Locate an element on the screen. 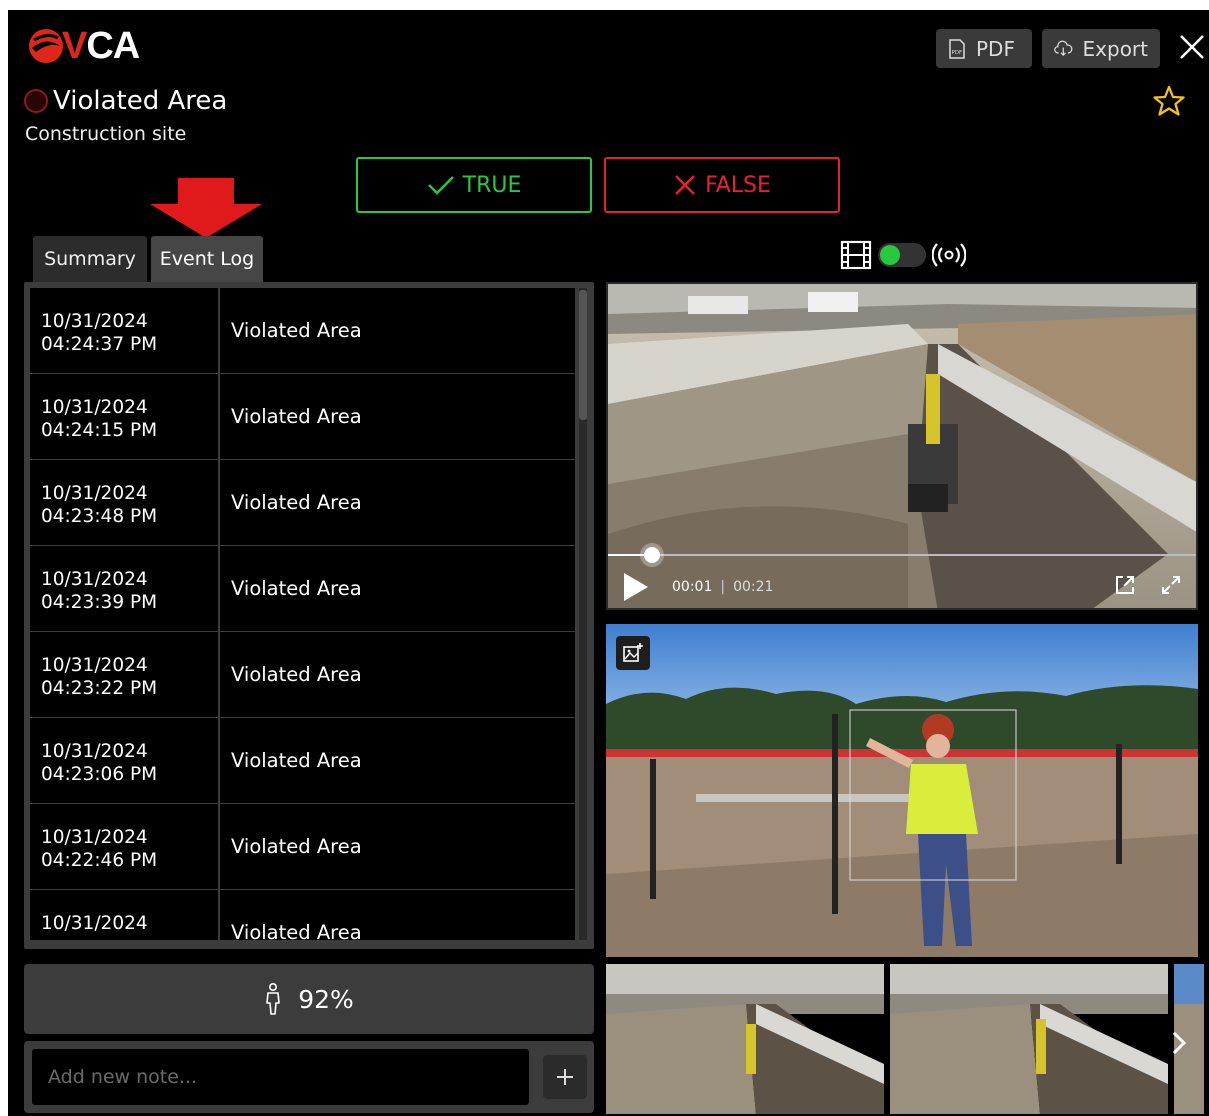 The width and height of the screenshot is (1209, 1116). event-title-row: Violated Area is located at coordinates (125, 101).